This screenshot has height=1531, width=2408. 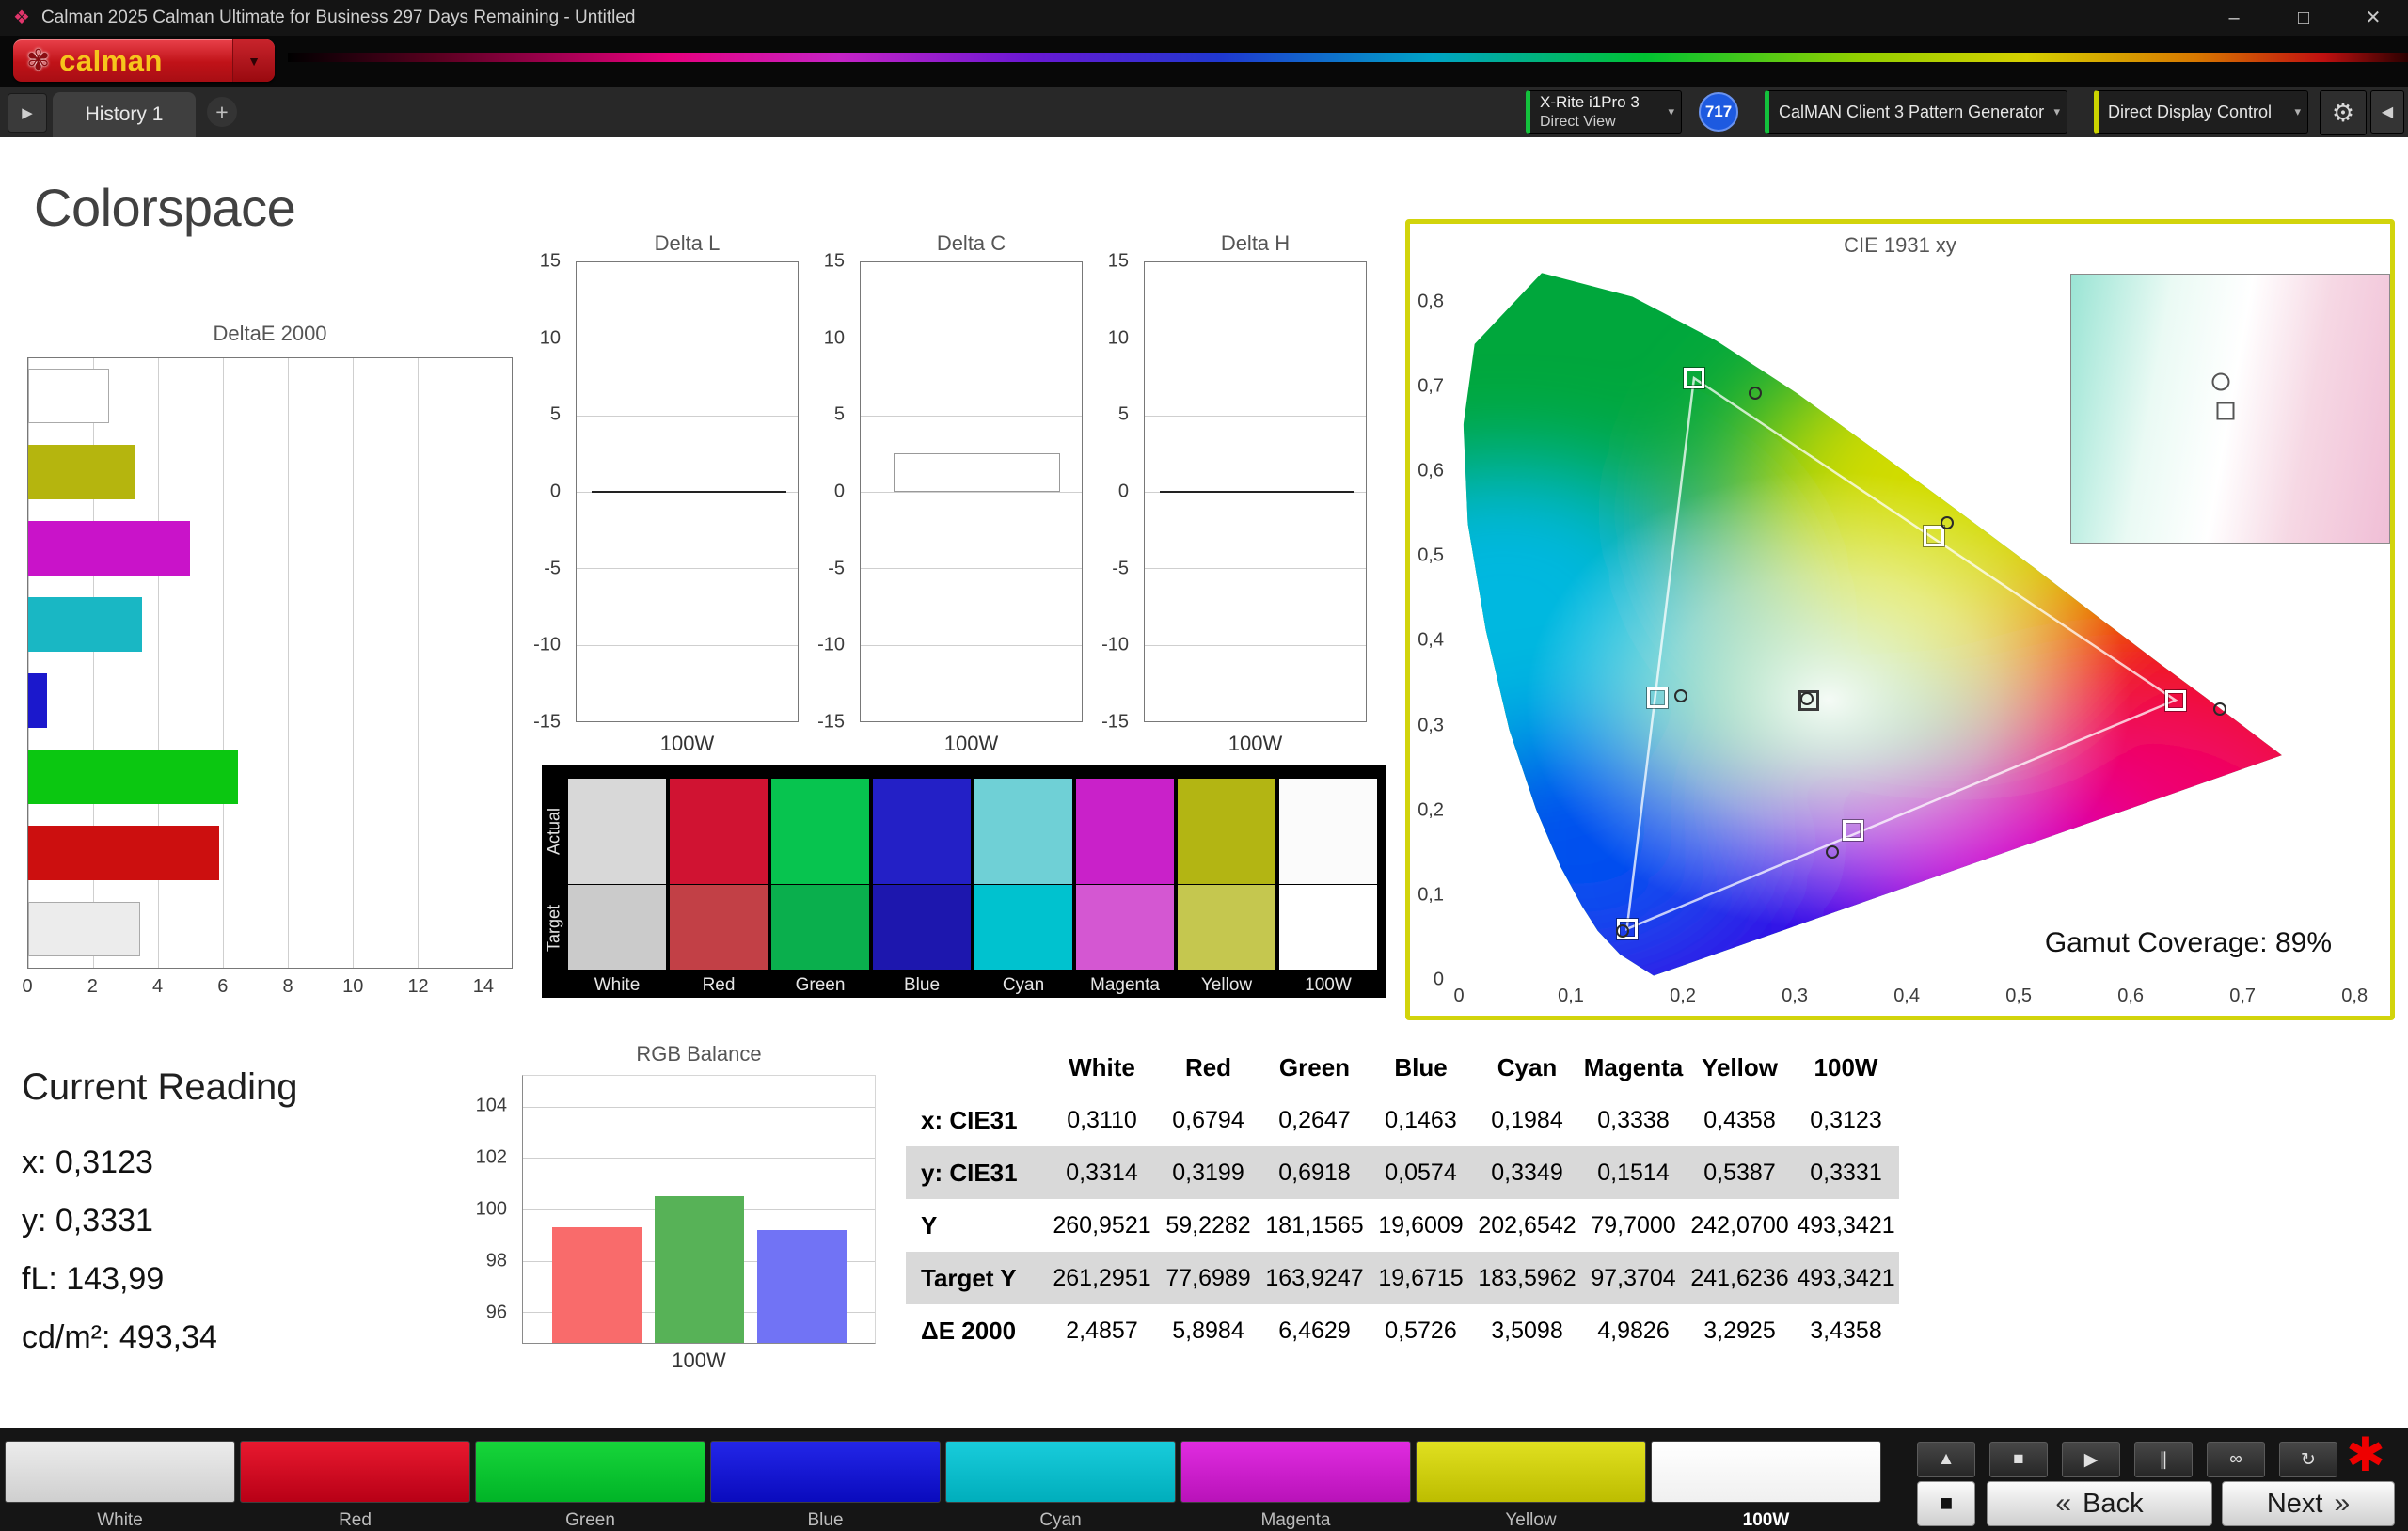 What do you see at coordinates (1934, 535) in the screenshot?
I see `target-marker-yellow` at bounding box center [1934, 535].